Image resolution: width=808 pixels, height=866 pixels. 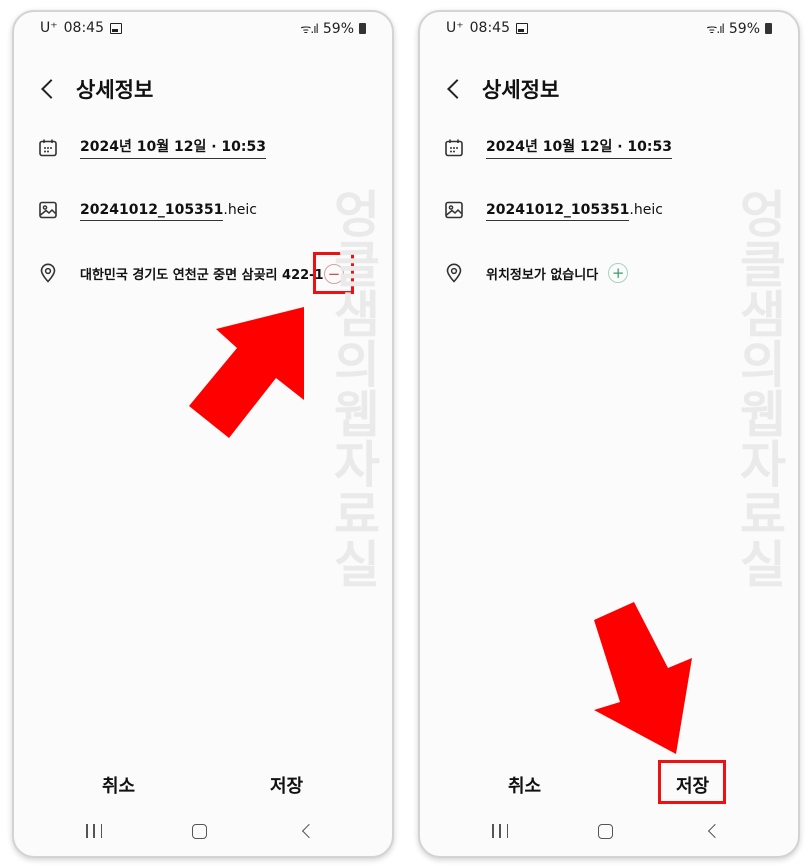 I want to click on location-row: 대한민국 경기도 연천군 중면 삼곶리 422-1, so click(x=181, y=273).